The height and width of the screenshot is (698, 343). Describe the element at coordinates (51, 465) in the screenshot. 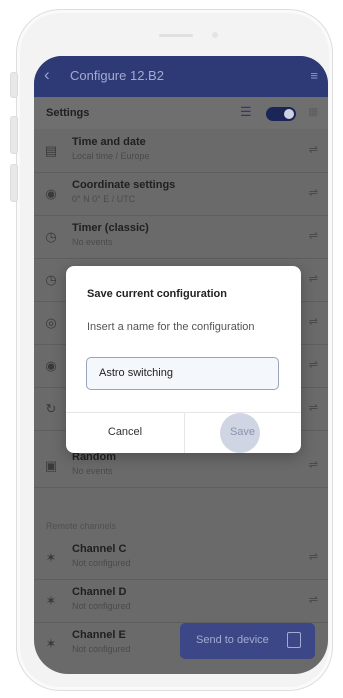

I see `random-icon: ▣` at that location.